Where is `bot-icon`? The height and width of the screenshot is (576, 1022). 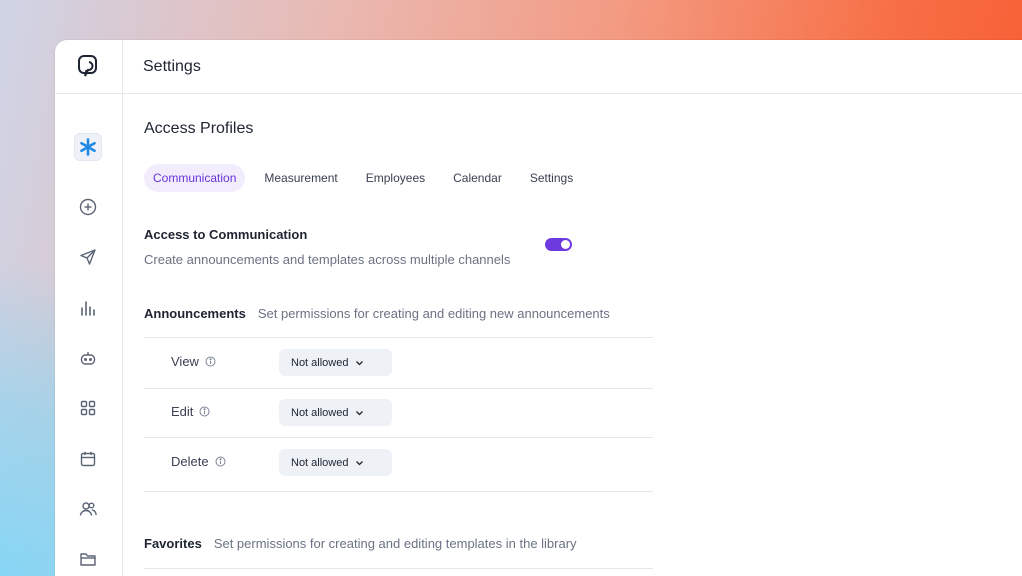 bot-icon is located at coordinates (88, 358).